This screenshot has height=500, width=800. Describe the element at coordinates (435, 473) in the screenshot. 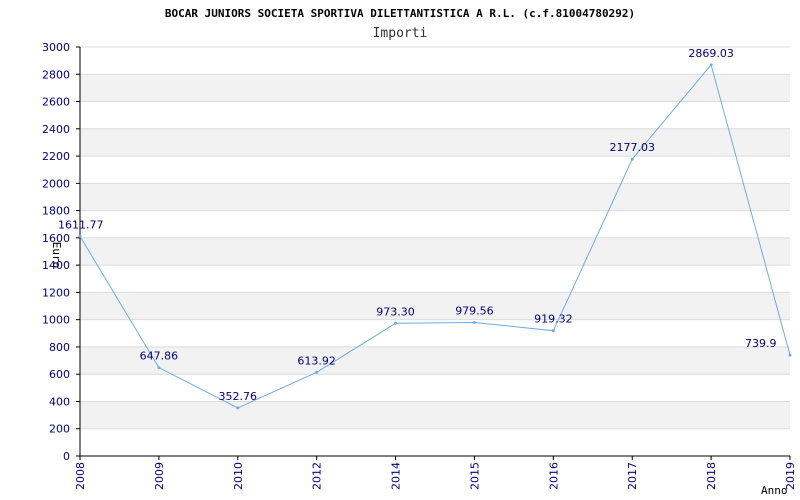

I see `x-axis-ticks: 2008 2009 2010 2012 2014 2015 2016 2017 2018 2019` at that location.